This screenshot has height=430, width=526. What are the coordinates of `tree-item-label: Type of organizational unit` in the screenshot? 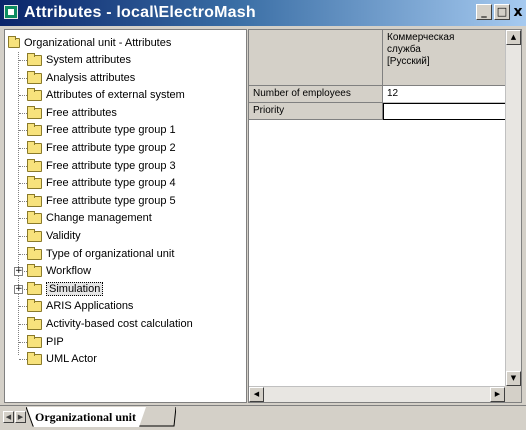 It's located at (110, 254).